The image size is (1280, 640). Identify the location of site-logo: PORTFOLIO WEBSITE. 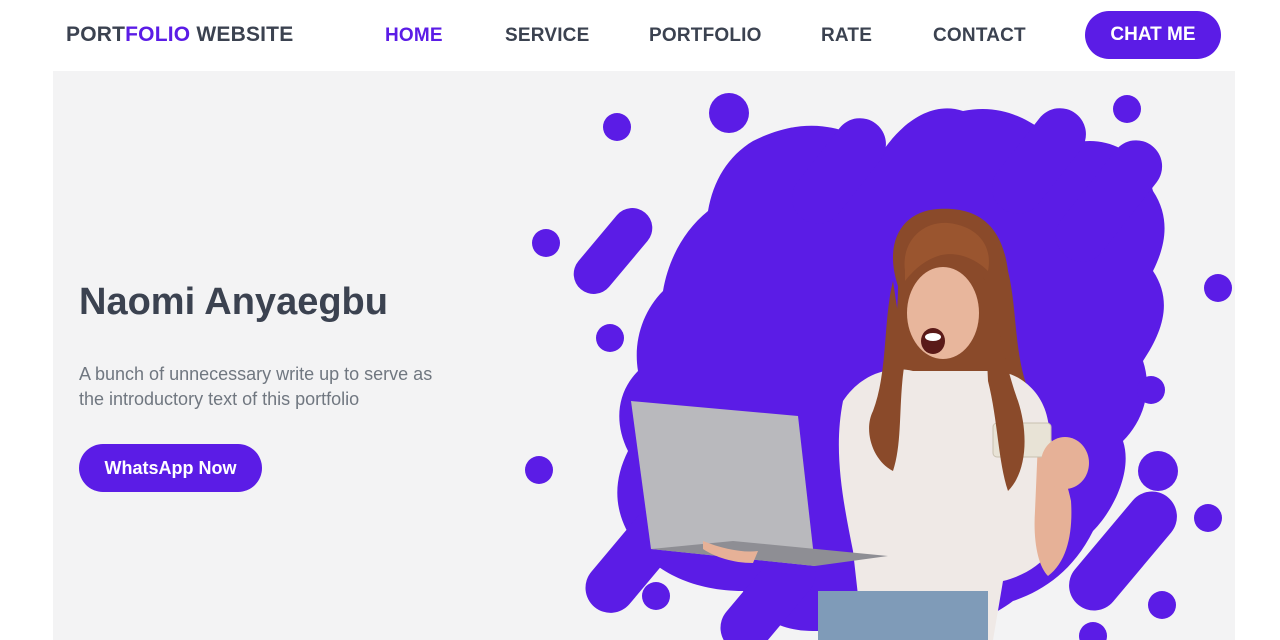
(179, 35).